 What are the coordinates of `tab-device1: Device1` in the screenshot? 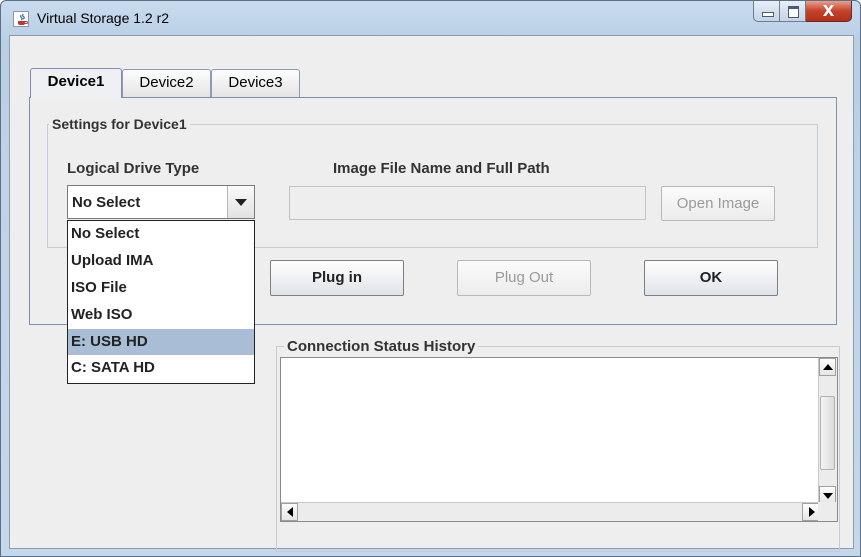 It's located at (76, 83).